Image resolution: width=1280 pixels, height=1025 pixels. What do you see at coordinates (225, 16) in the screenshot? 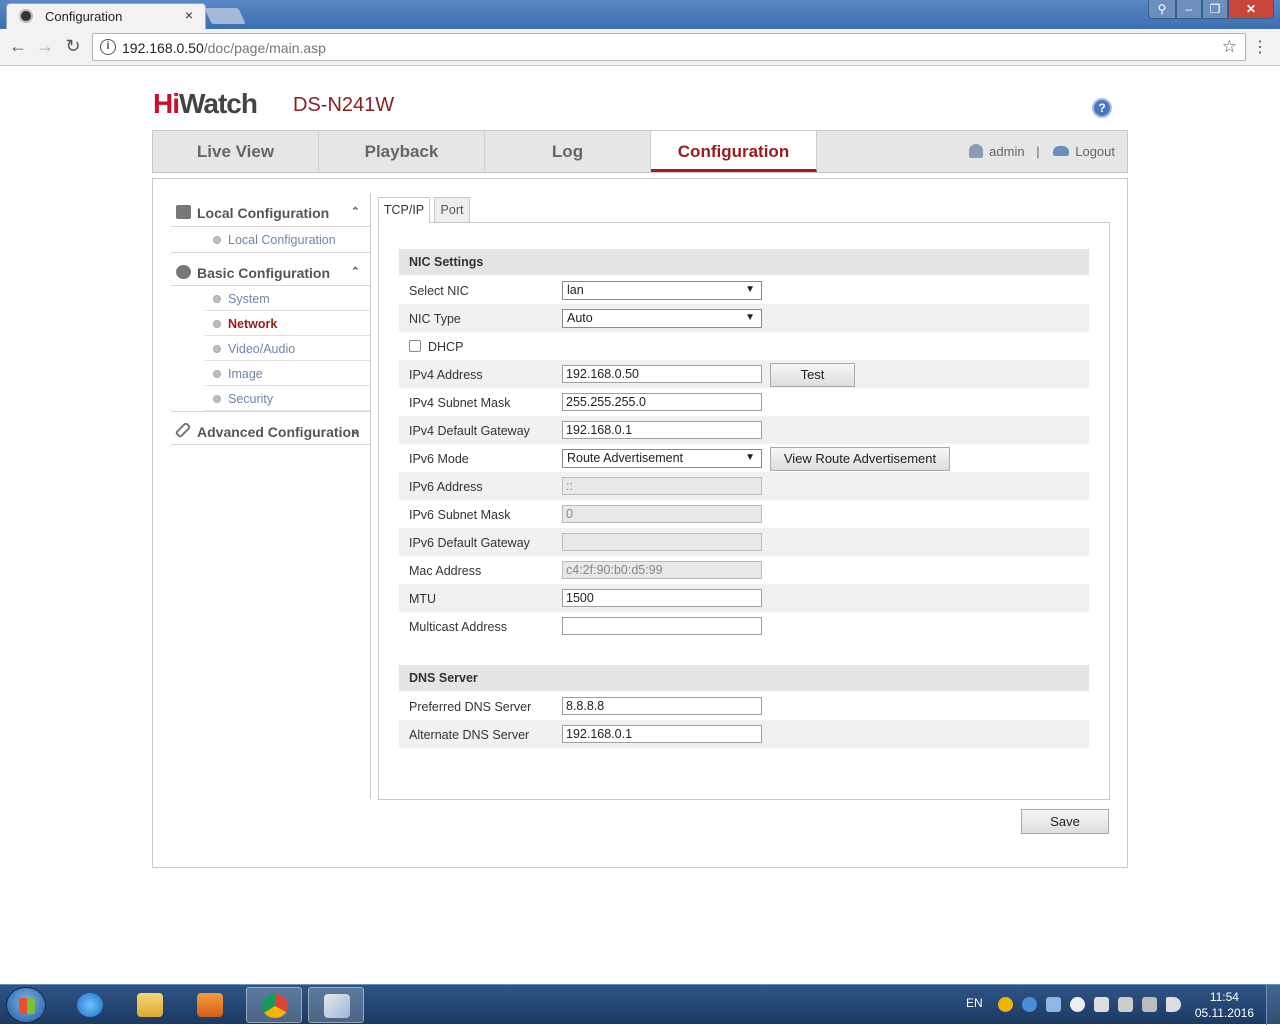
I see `new-tab-button` at bounding box center [225, 16].